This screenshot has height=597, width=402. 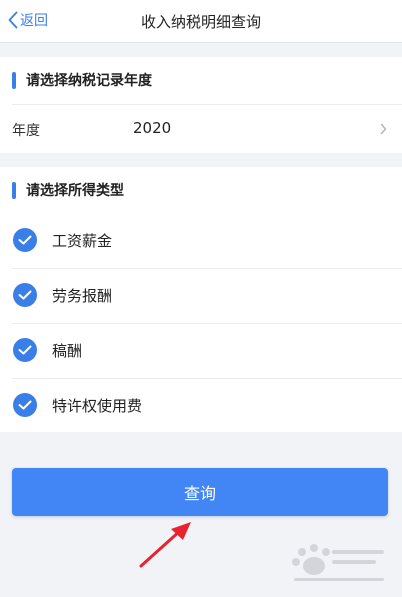 What do you see at coordinates (201, 240) in the screenshot?
I see `income-type-option: 工资薪金` at bounding box center [201, 240].